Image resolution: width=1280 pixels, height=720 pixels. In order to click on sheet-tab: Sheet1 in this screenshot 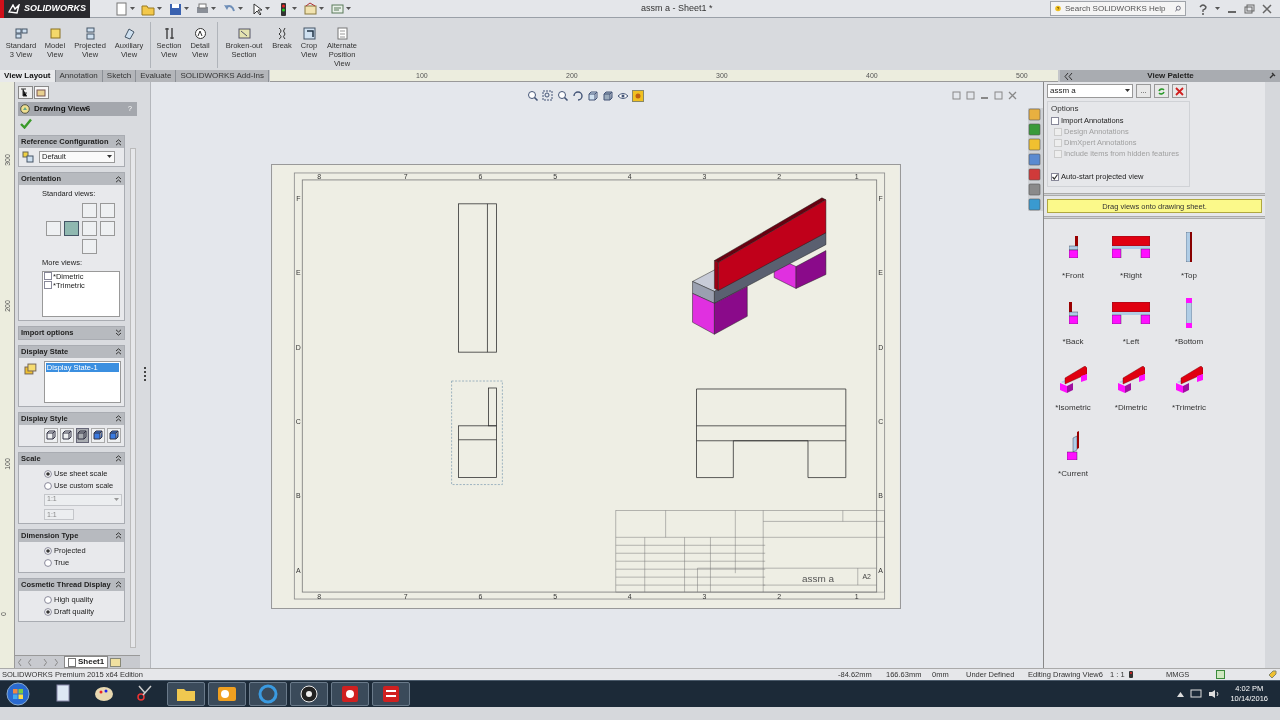, I will do `click(86, 662)`.